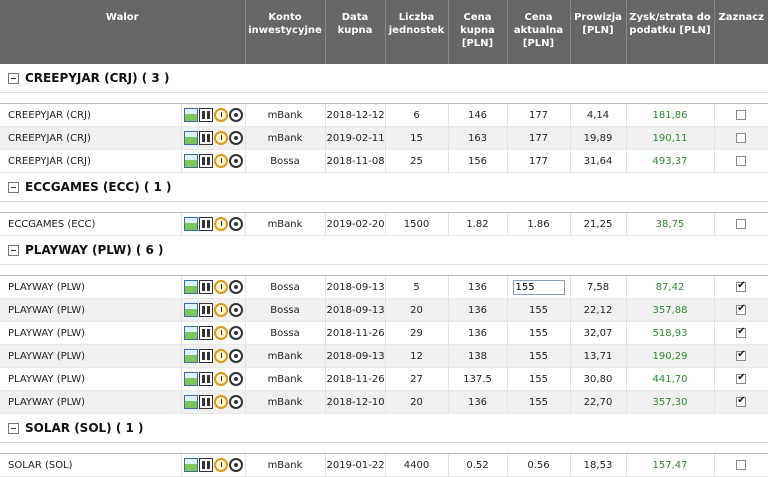 This screenshot has height=477, width=772. What do you see at coordinates (91, 138) in the screenshot?
I see `cell-walor: CREEPYJAR (CRJ)` at bounding box center [91, 138].